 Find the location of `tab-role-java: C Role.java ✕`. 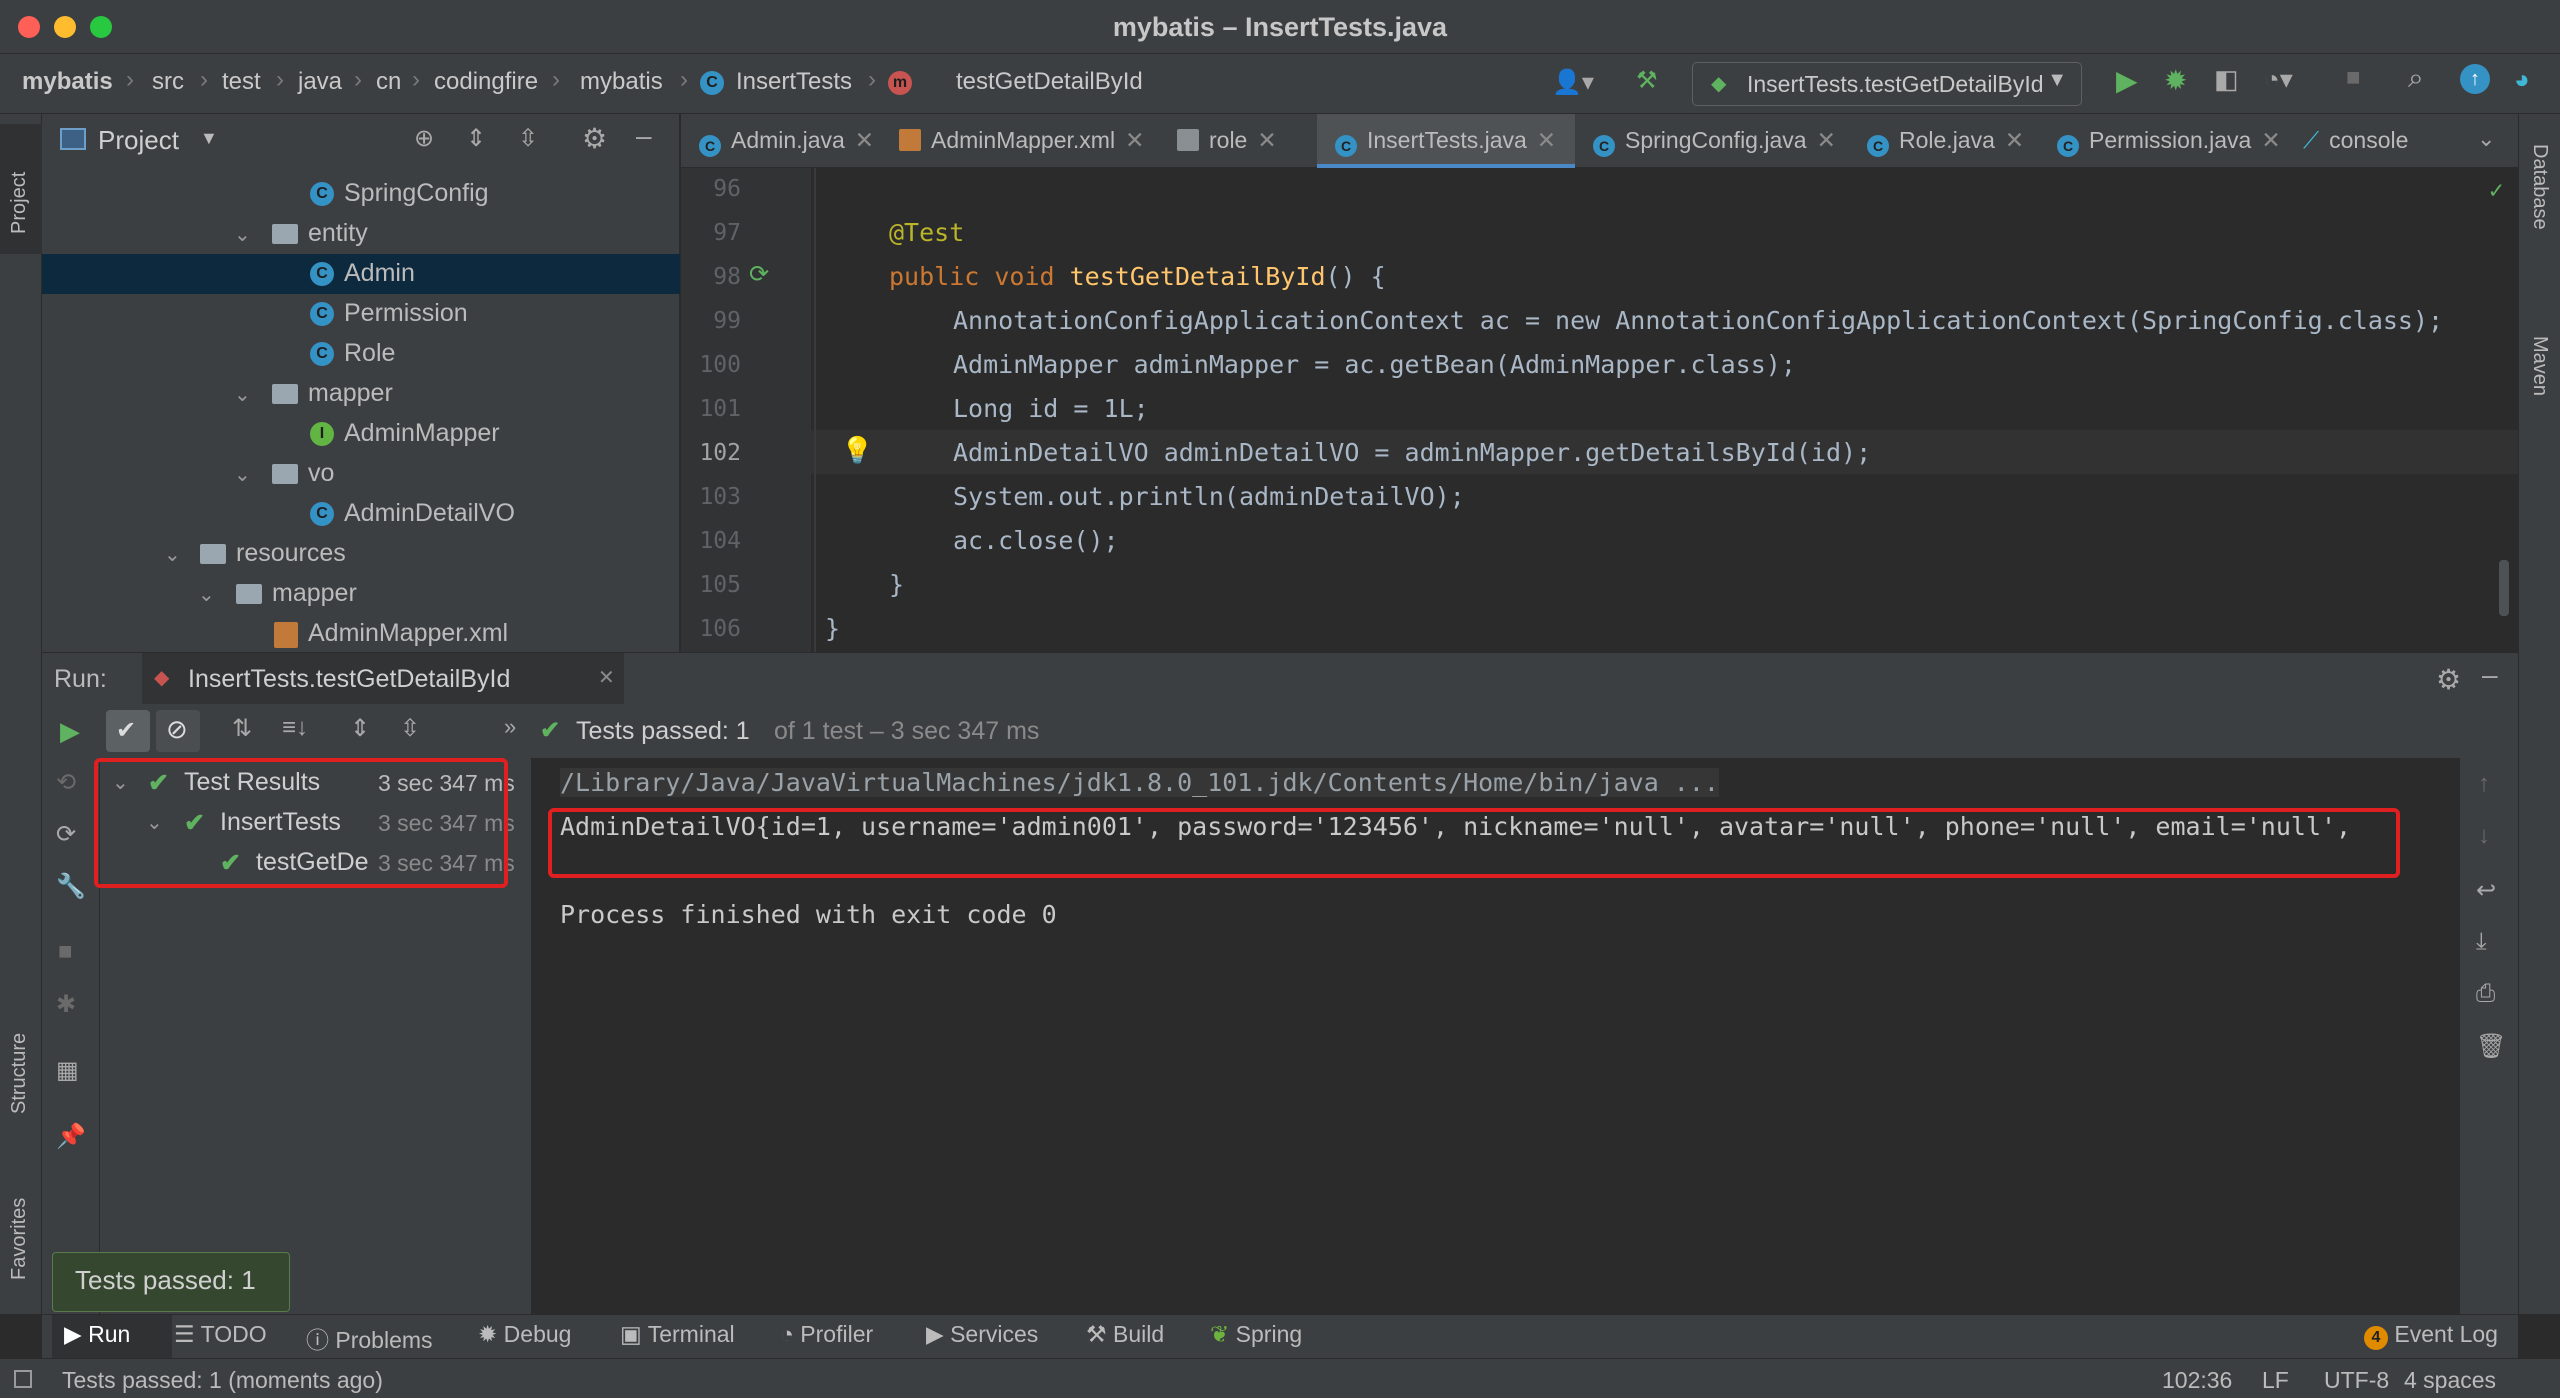

tab-role-java: C Role.java ✕ is located at coordinates (1944, 141).